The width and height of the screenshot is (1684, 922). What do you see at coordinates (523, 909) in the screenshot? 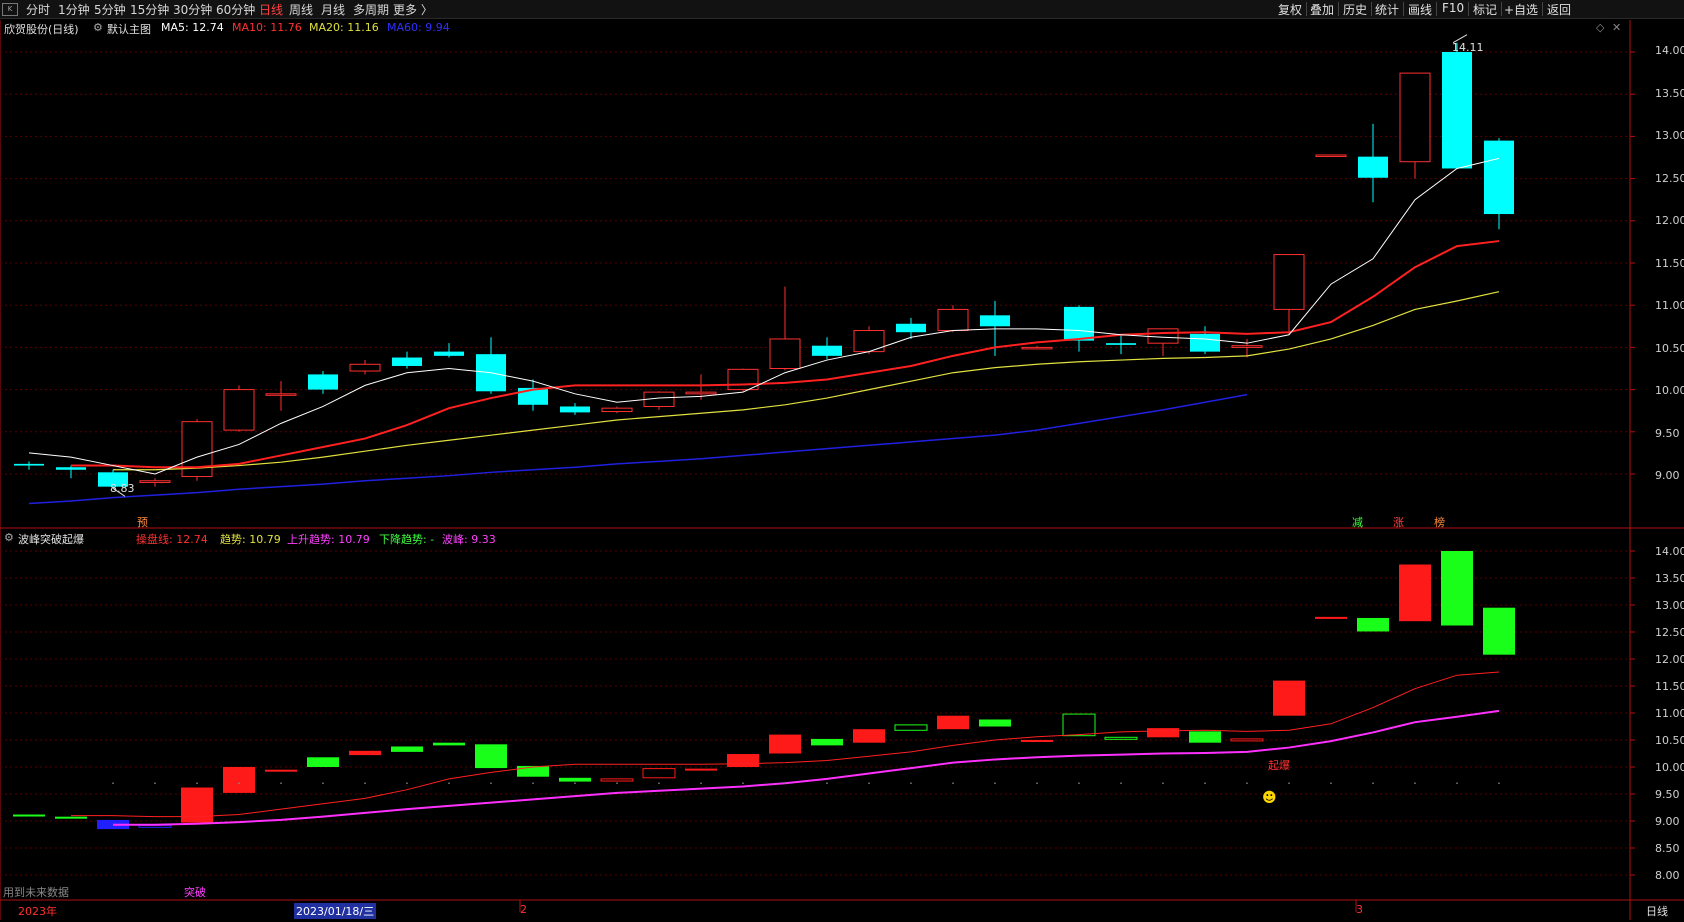
I see `xaxis-month-2: 2` at bounding box center [523, 909].